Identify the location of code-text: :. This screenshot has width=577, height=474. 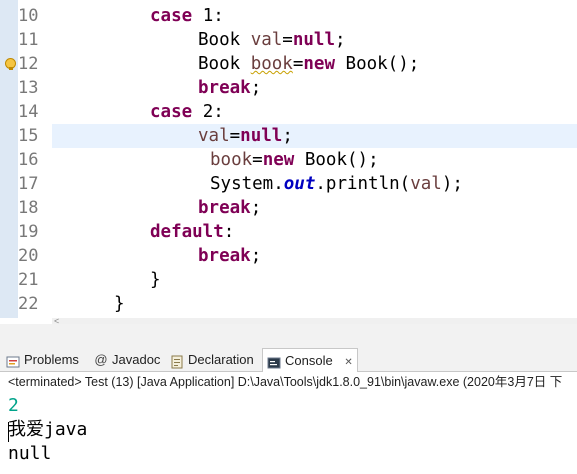
(229, 232).